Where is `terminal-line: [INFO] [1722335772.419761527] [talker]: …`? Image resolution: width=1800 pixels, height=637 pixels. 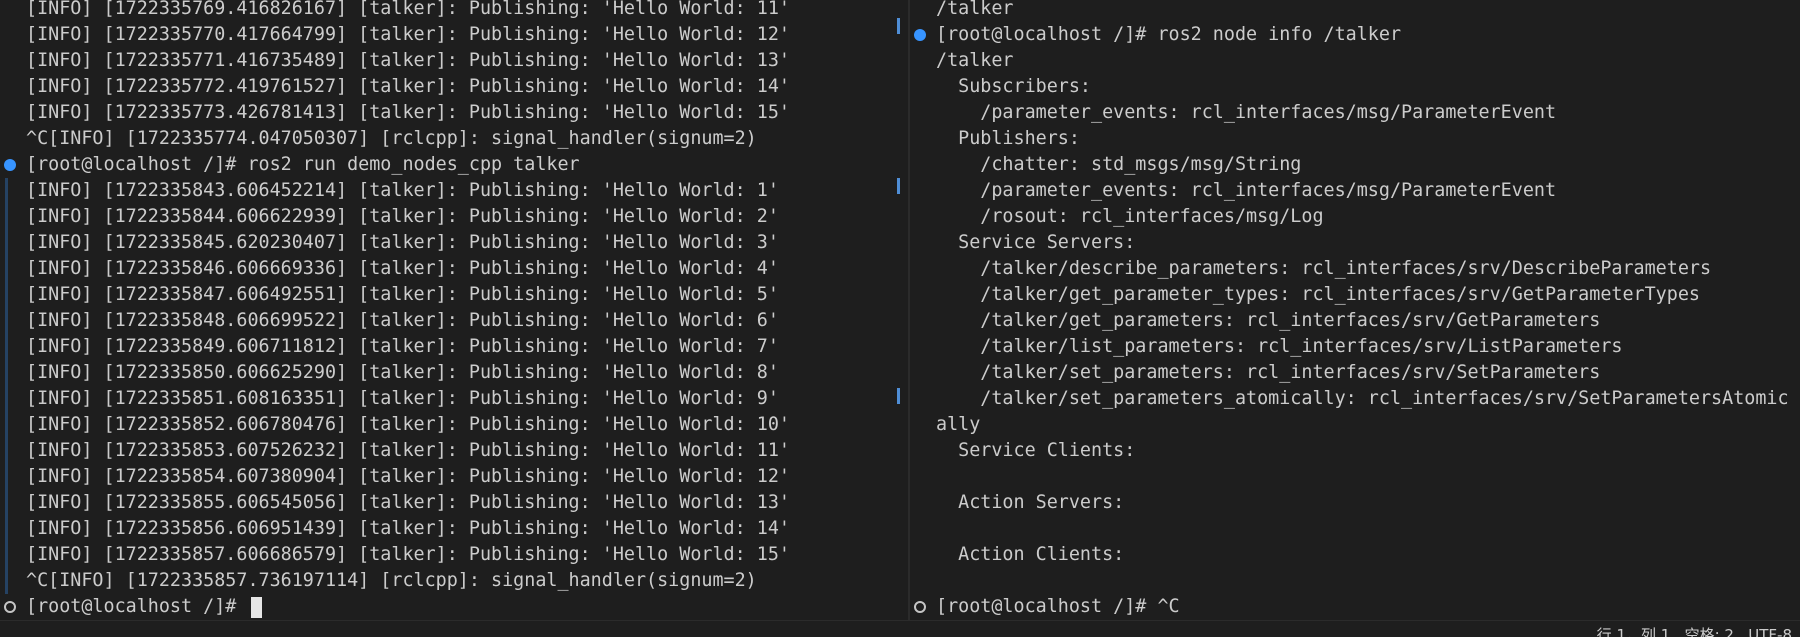
terminal-line: [INFO] [1722335772.419761527] [talker]: … is located at coordinates (447, 87).